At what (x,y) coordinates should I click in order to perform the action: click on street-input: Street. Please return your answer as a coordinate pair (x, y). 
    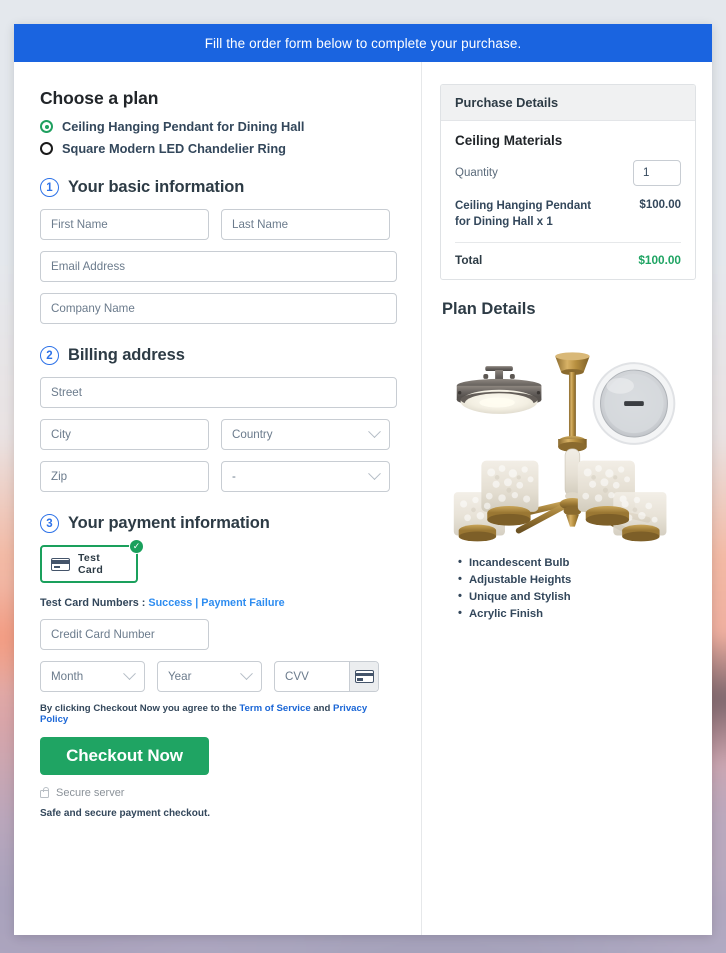
    Looking at the image, I should click on (218, 392).